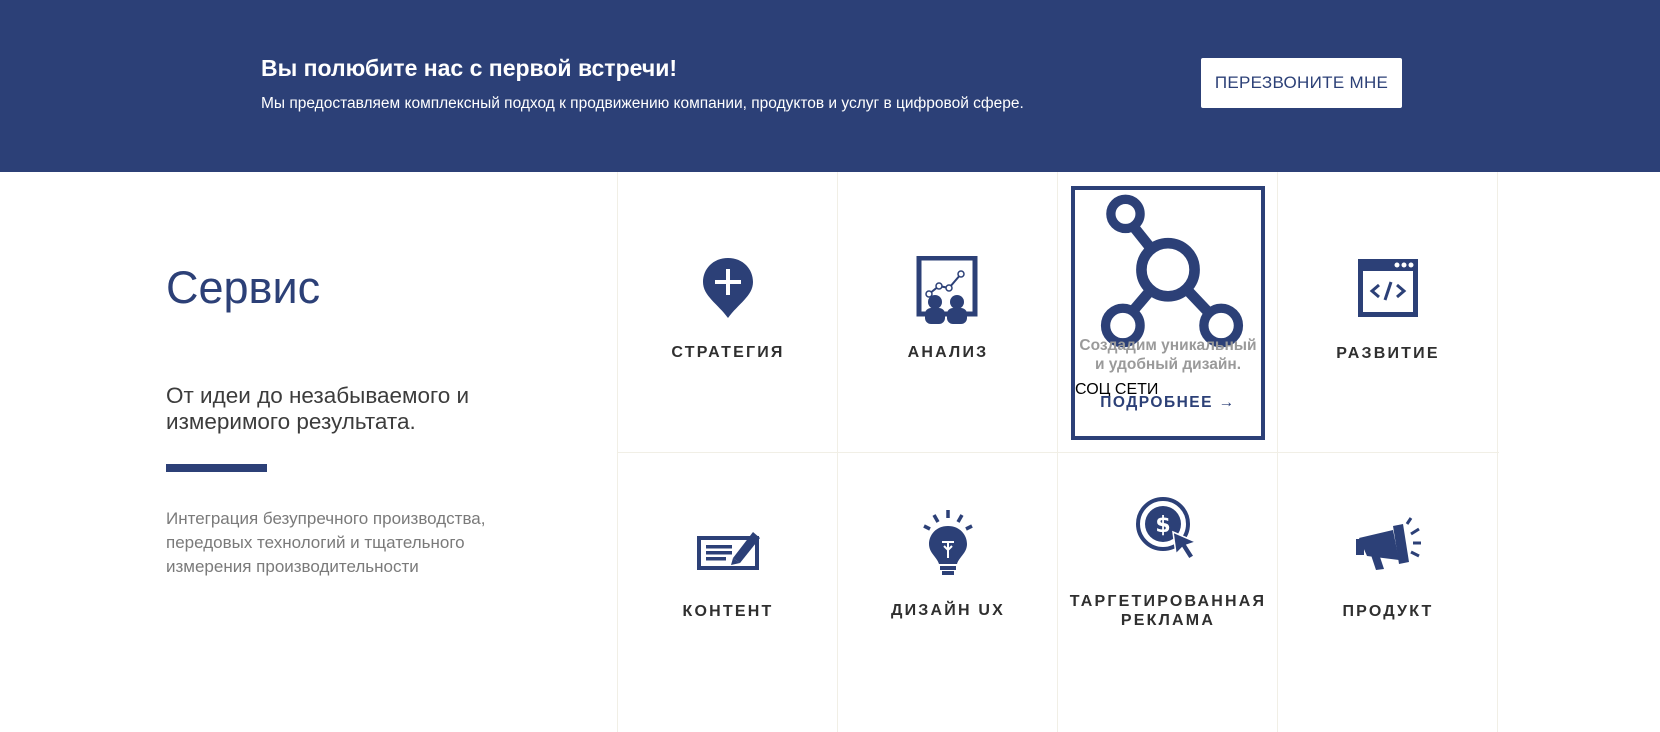 Image resolution: width=1660 pixels, height=732 pixels. I want to click on presentation-chart-icon, so click(947, 290).